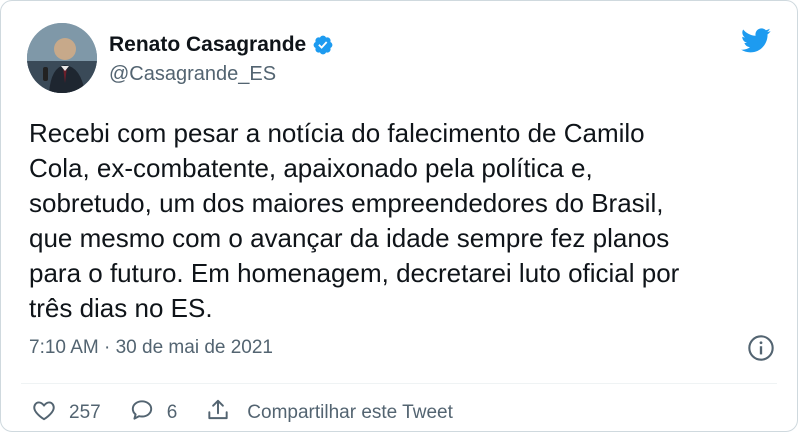  What do you see at coordinates (66, 413) in the screenshot?
I see `like-button: 257` at bounding box center [66, 413].